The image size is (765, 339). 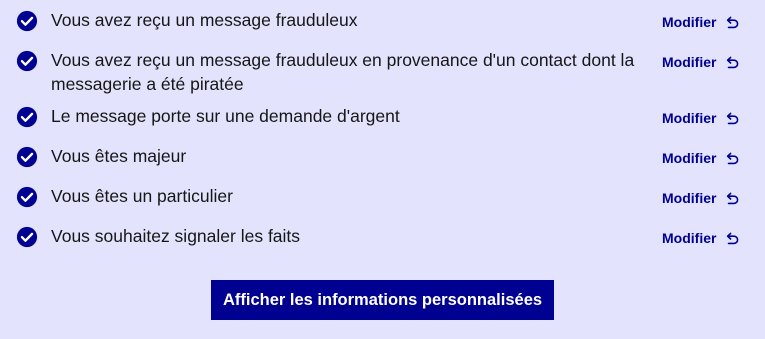 What do you see at coordinates (176, 236) in the screenshot?
I see `summary-item-text: Vous souhaitez signaler les faits` at bounding box center [176, 236].